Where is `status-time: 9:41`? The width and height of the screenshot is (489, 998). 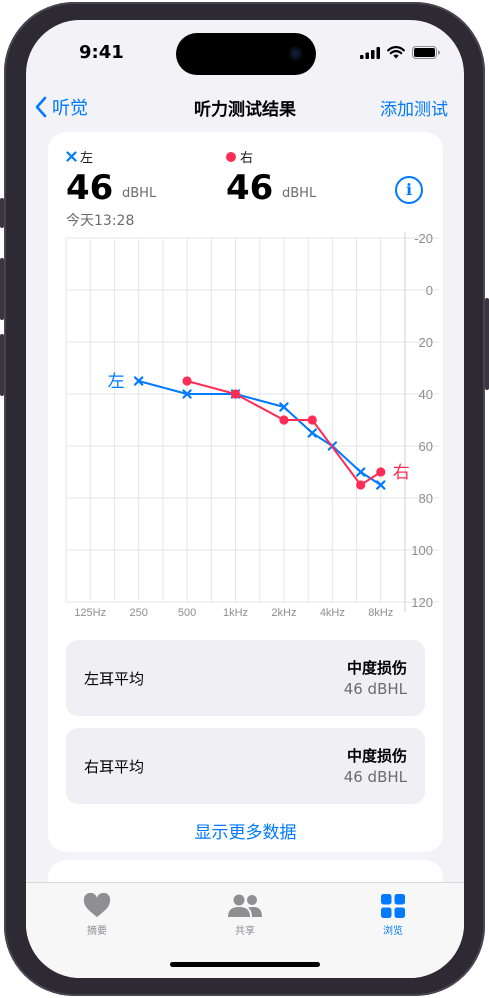
status-time: 9:41 is located at coordinates (101, 52).